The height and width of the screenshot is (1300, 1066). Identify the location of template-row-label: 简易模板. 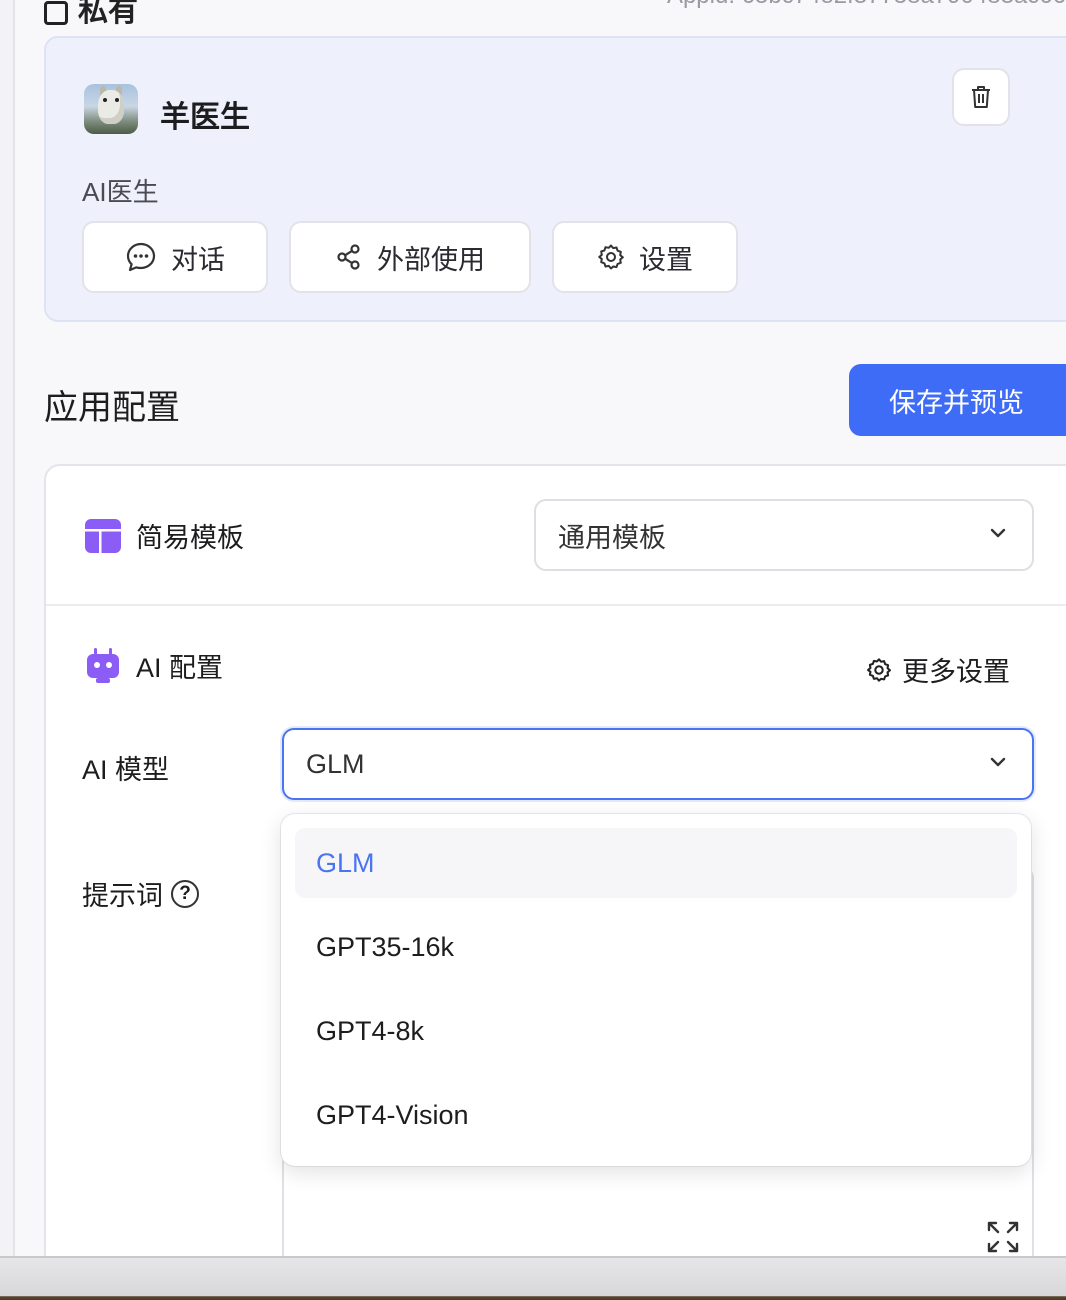
(164, 535).